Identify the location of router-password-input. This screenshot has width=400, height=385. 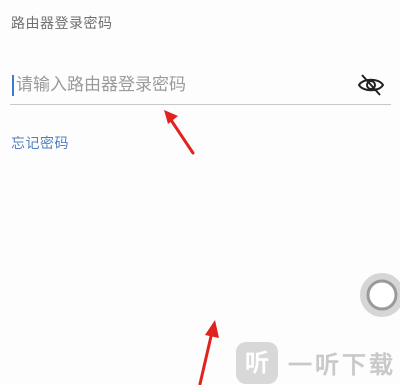
(181, 85).